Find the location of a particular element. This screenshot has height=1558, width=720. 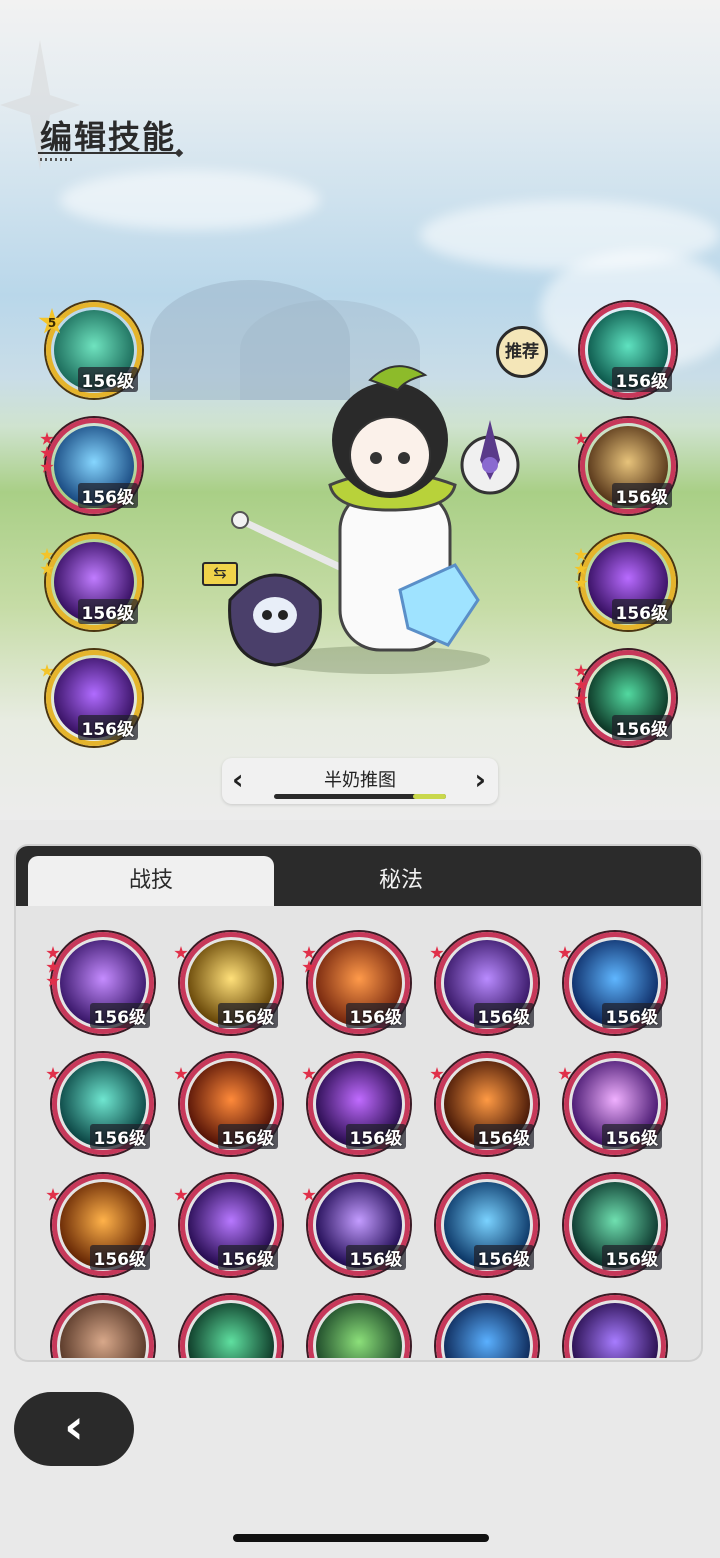

preset-name: 半奶推图 is located at coordinates (360, 780).